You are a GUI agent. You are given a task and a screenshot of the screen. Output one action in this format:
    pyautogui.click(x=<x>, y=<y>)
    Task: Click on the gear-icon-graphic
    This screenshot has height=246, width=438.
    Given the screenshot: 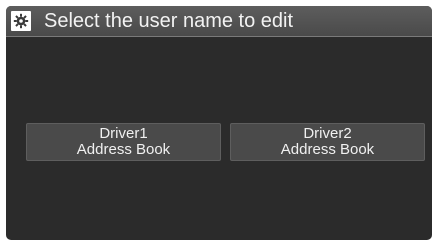 What is the action you would take?
    pyautogui.click(x=21, y=21)
    